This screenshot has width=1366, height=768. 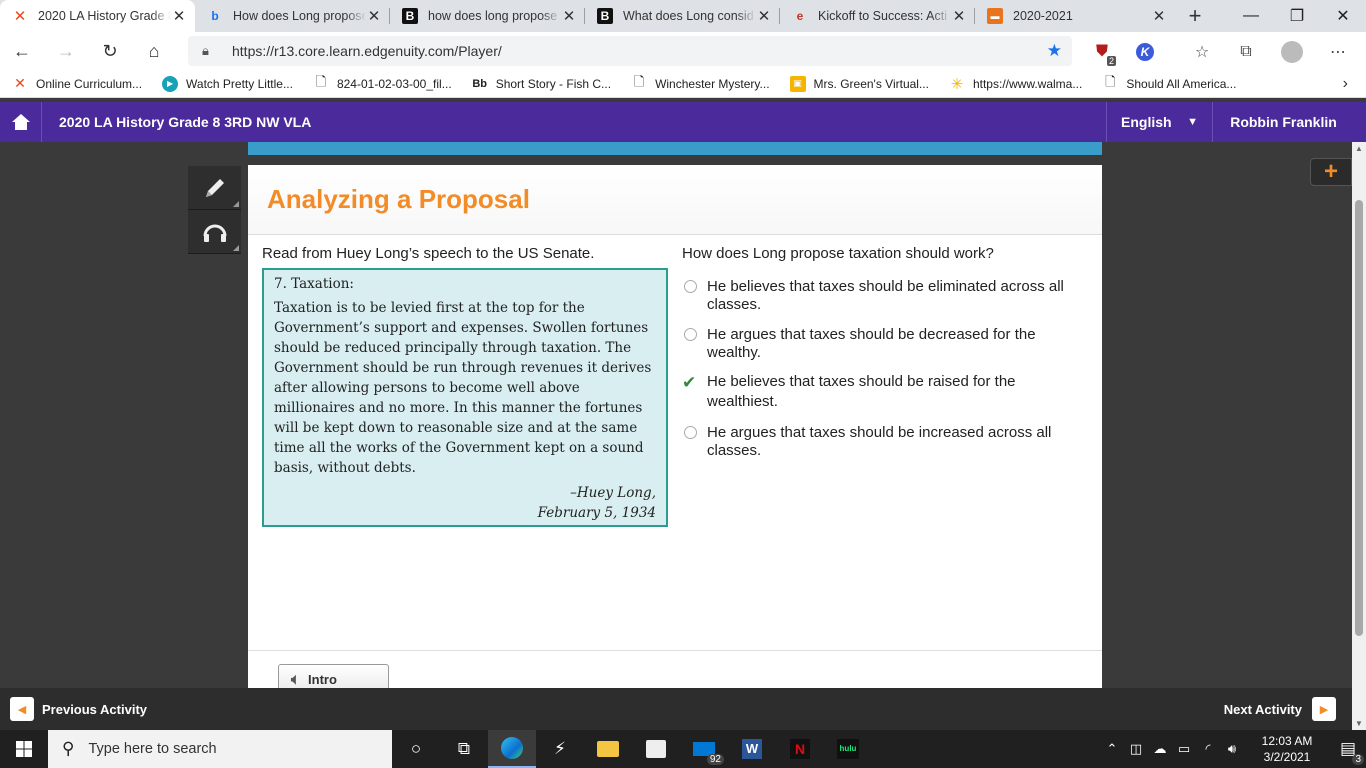 What do you see at coordinates (214, 188) in the screenshot?
I see `pencil-tool-button` at bounding box center [214, 188].